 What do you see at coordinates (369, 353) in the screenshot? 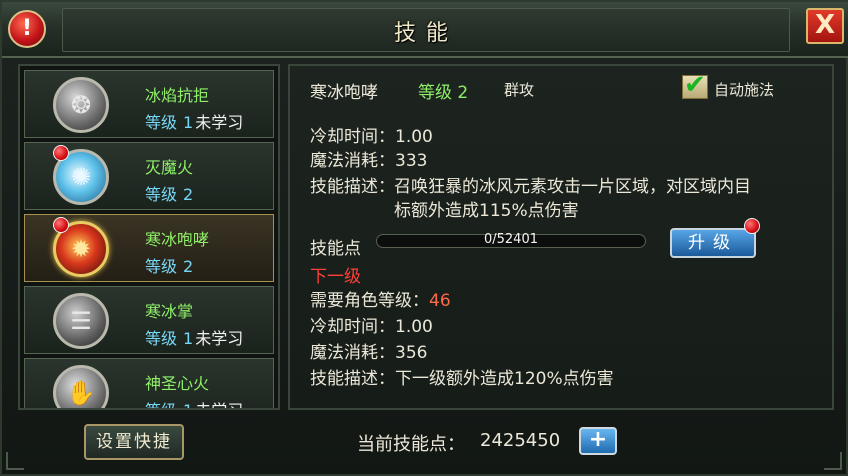
I see `next-mana-row: 魔法消耗：356` at bounding box center [369, 353].